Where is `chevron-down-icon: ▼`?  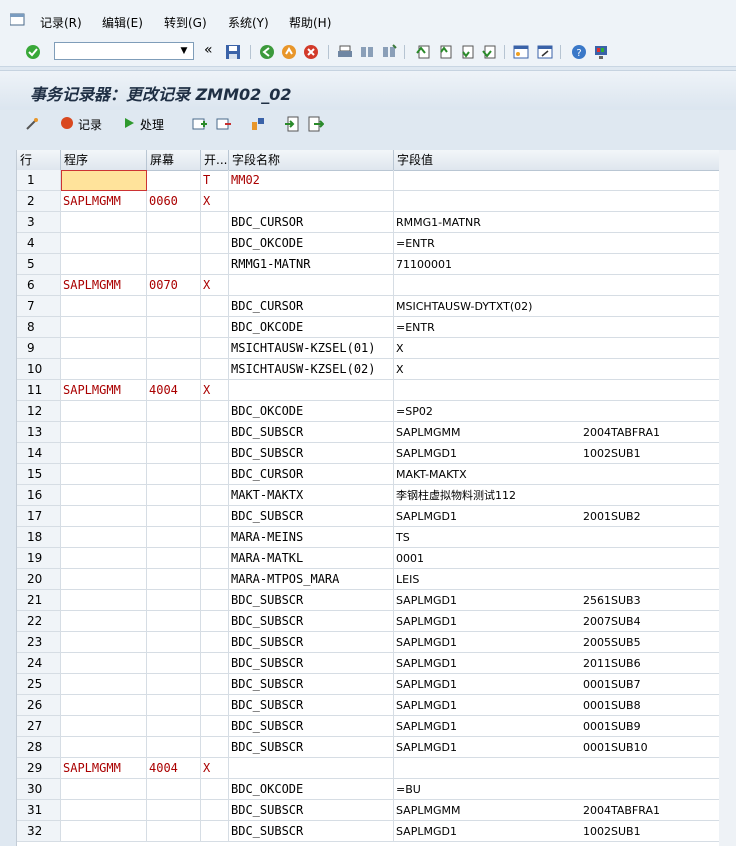 chevron-down-icon: ▼ is located at coordinates (184, 51).